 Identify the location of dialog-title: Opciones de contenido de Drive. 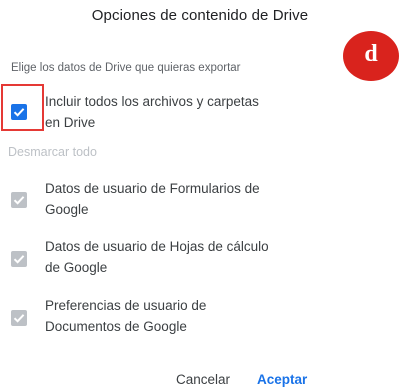
(200, 15).